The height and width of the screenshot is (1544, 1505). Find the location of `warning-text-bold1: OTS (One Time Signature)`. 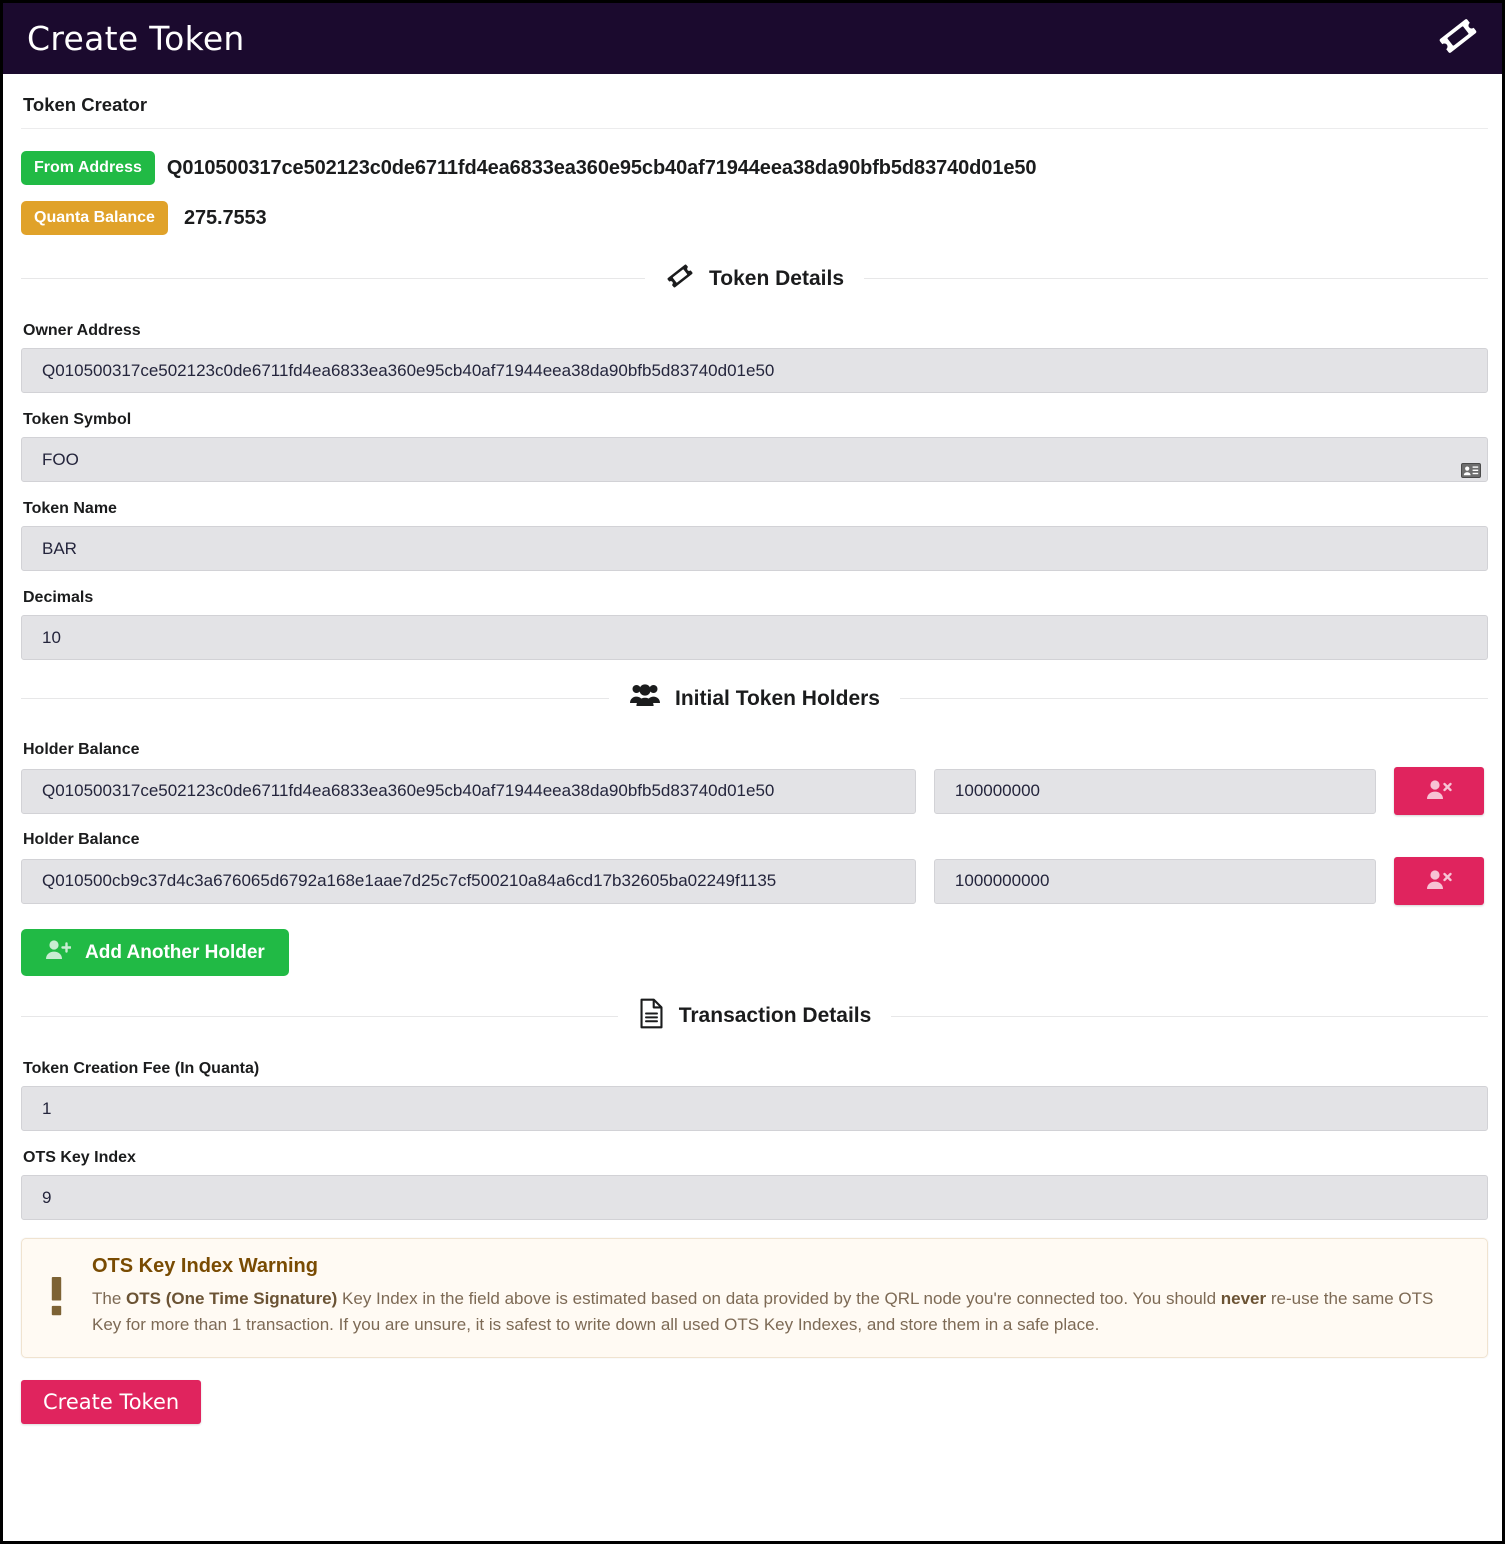

warning-text-bold1: OTS (One Time Signature) is located at coordinates (232, 1298).